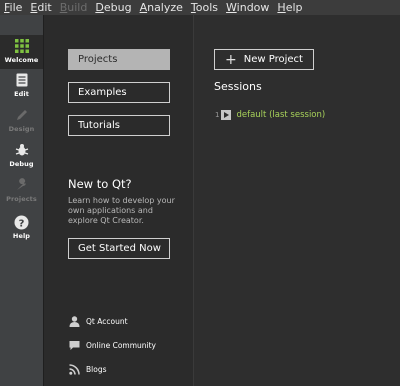  Describe the element at coordinates (117, 7) in the screenshot. I see `menu-debug-rest: ebug` at that location.